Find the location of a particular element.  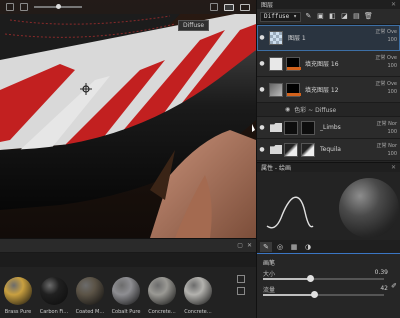

add-mask-icon: ◪ is located at coordinates (344, 16).